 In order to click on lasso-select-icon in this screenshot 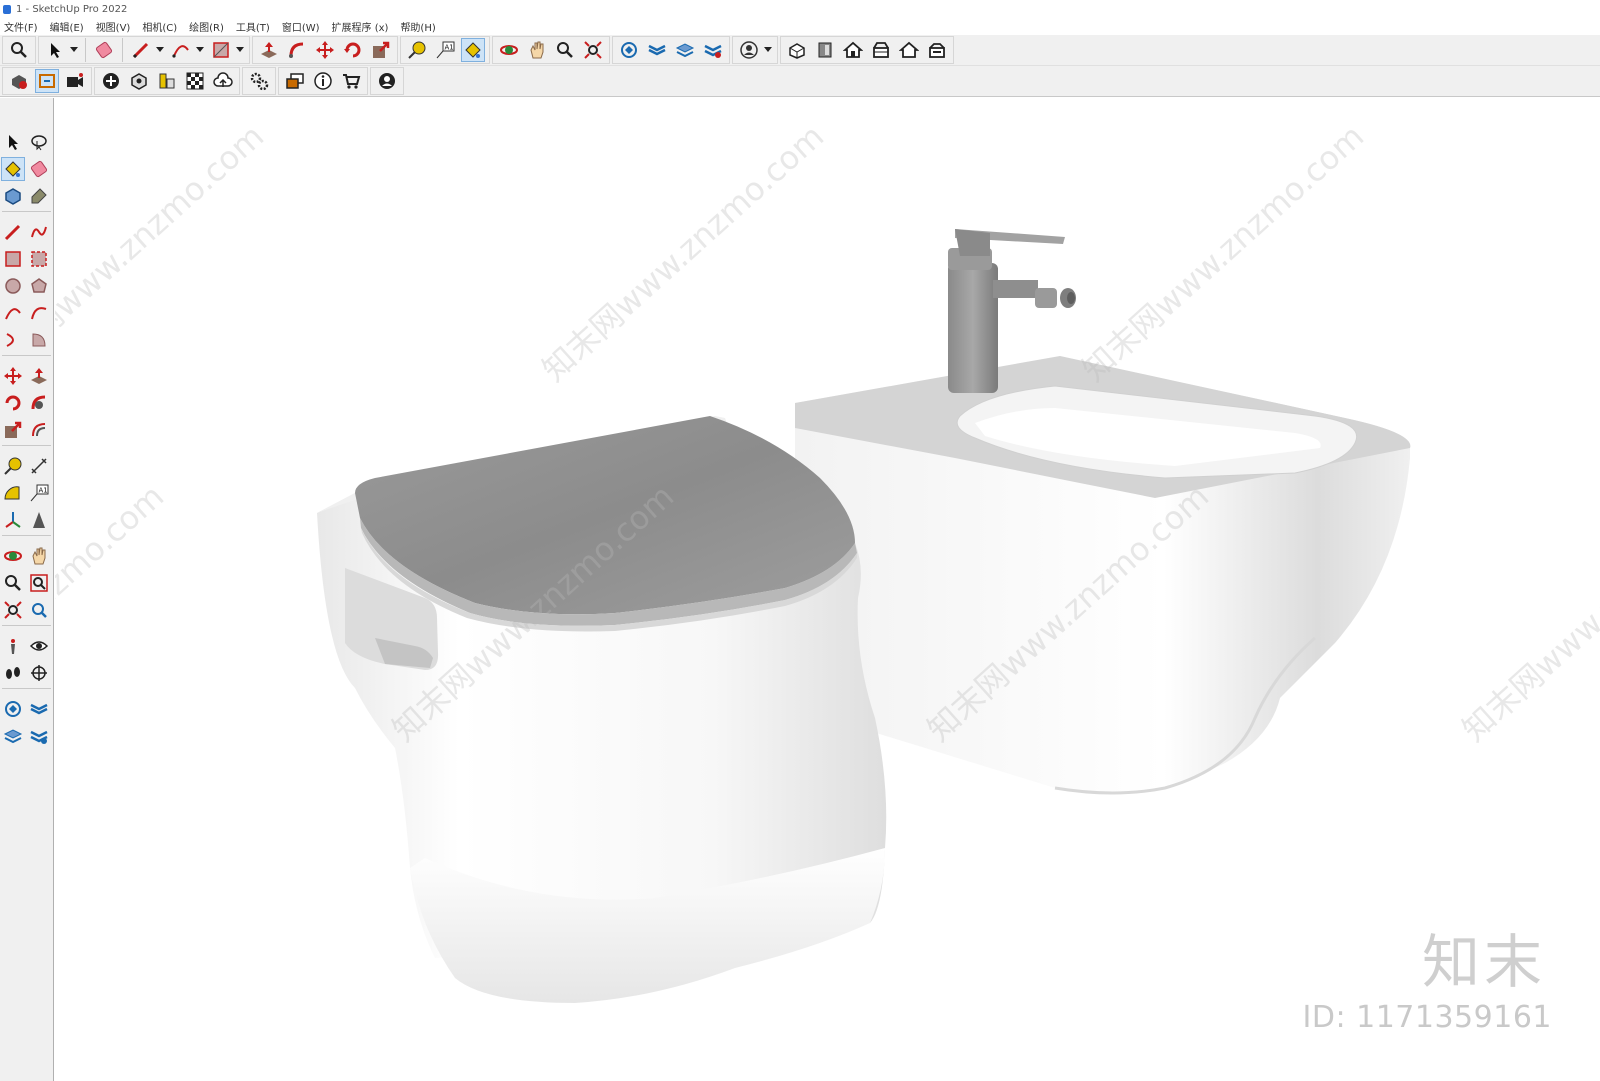, I will do `click(39, 142)`.